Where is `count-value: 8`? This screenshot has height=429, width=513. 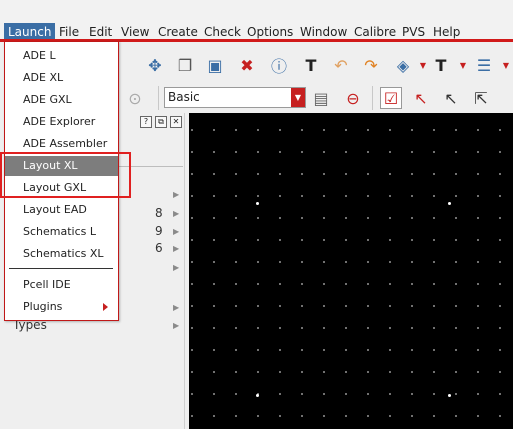 count-value: 8 is located at coordinates (159, 213).